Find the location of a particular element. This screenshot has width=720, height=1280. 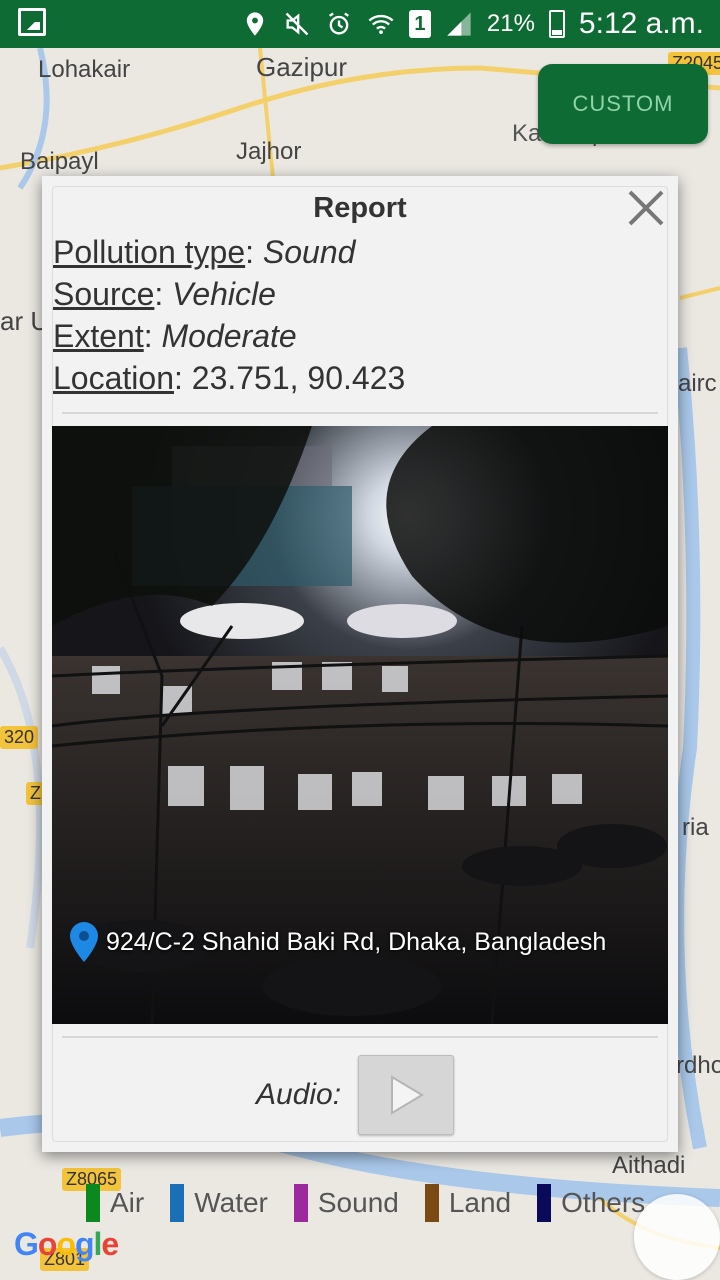

field-key: Extent is located at coordinates (98, 336).